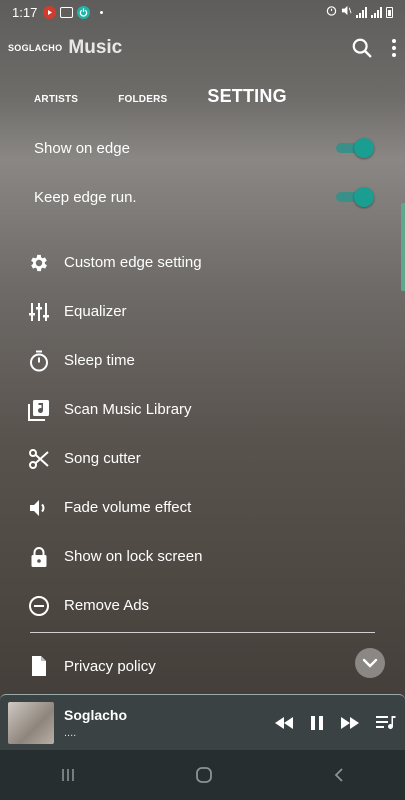  What do you see at coordinates (203, 507) in the screenshot?
I see `menu-item-fade-volume-effect: Fade volume effect` at bounding box center [203, 507].